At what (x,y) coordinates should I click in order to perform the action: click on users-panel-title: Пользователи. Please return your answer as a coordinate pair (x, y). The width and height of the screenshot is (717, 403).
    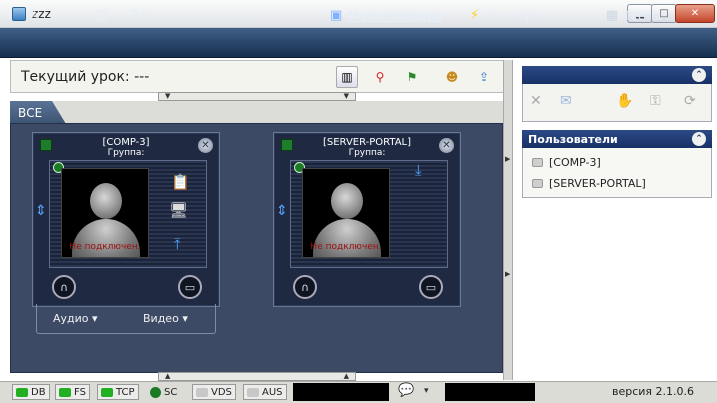
    Looking at the image, I should click on (573, 139).